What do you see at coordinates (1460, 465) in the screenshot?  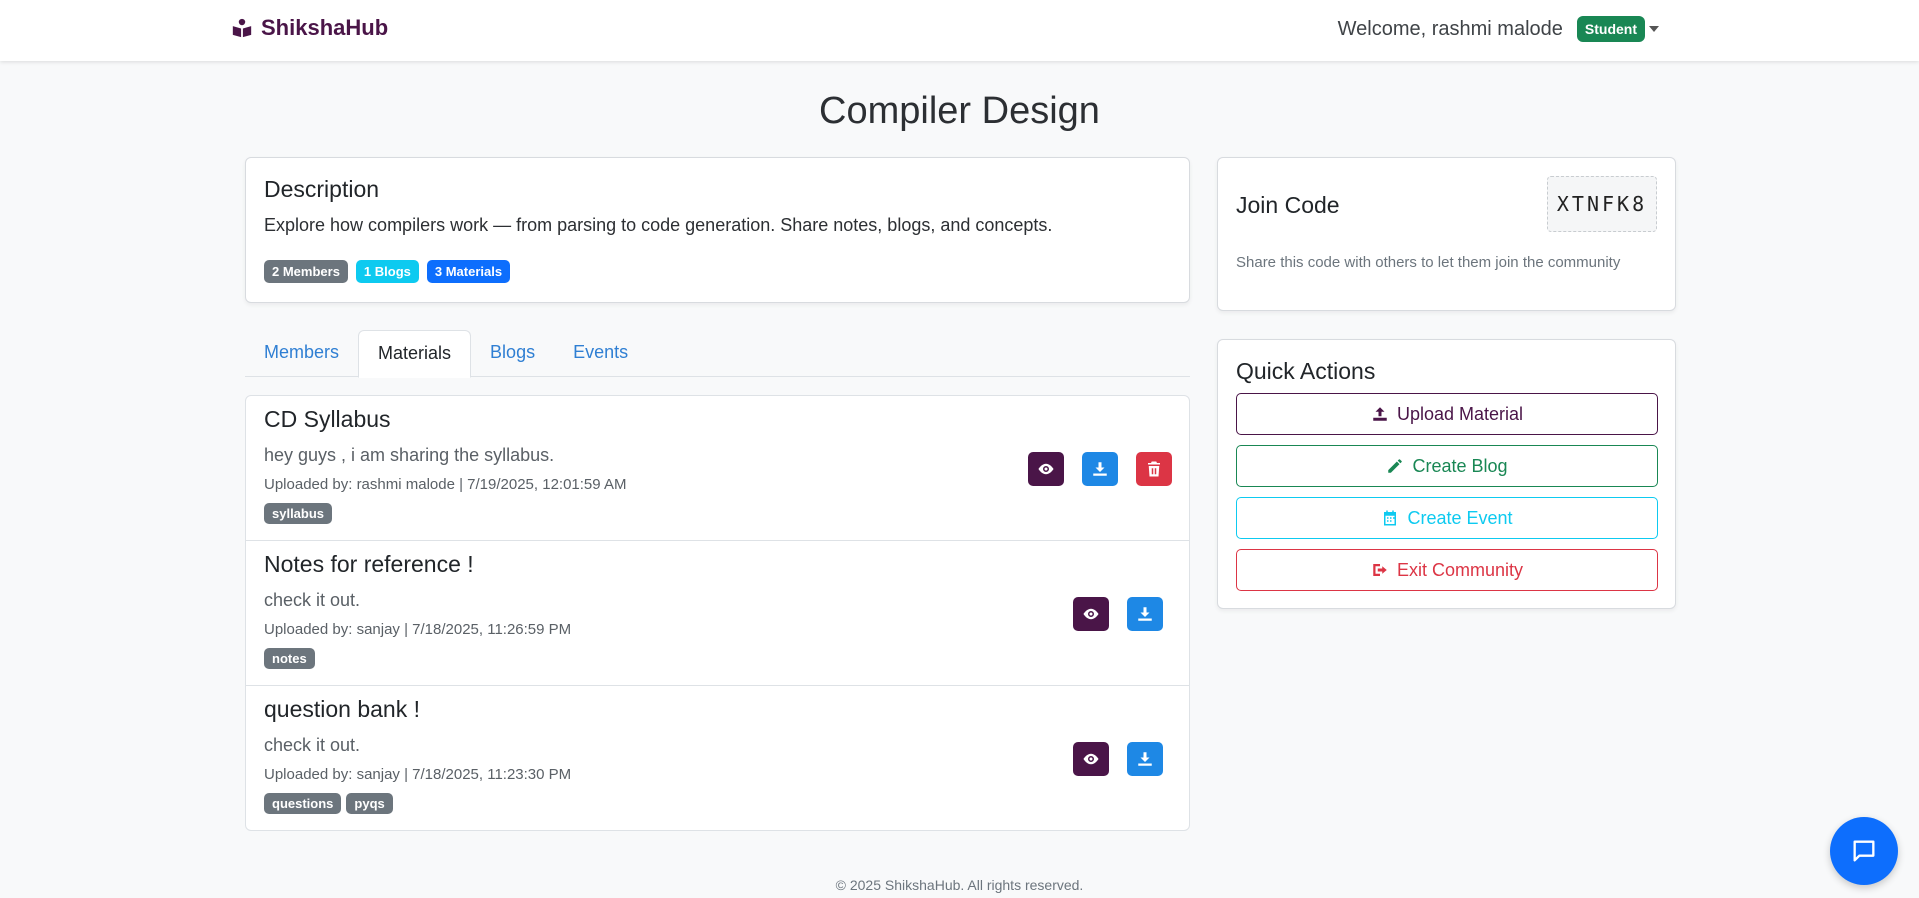 I see `create-blog-label: Create Blog` at bounding box center [1460, 465].